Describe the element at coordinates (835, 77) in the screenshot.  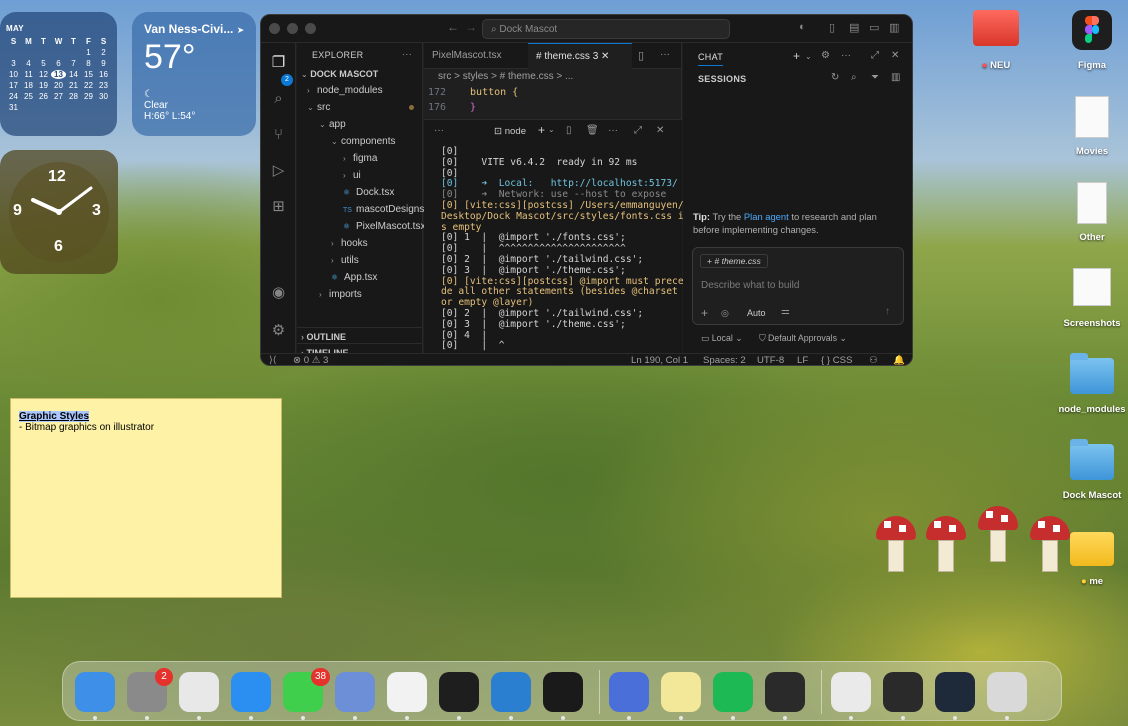
I see `refresh-icon: ↻` at that location.